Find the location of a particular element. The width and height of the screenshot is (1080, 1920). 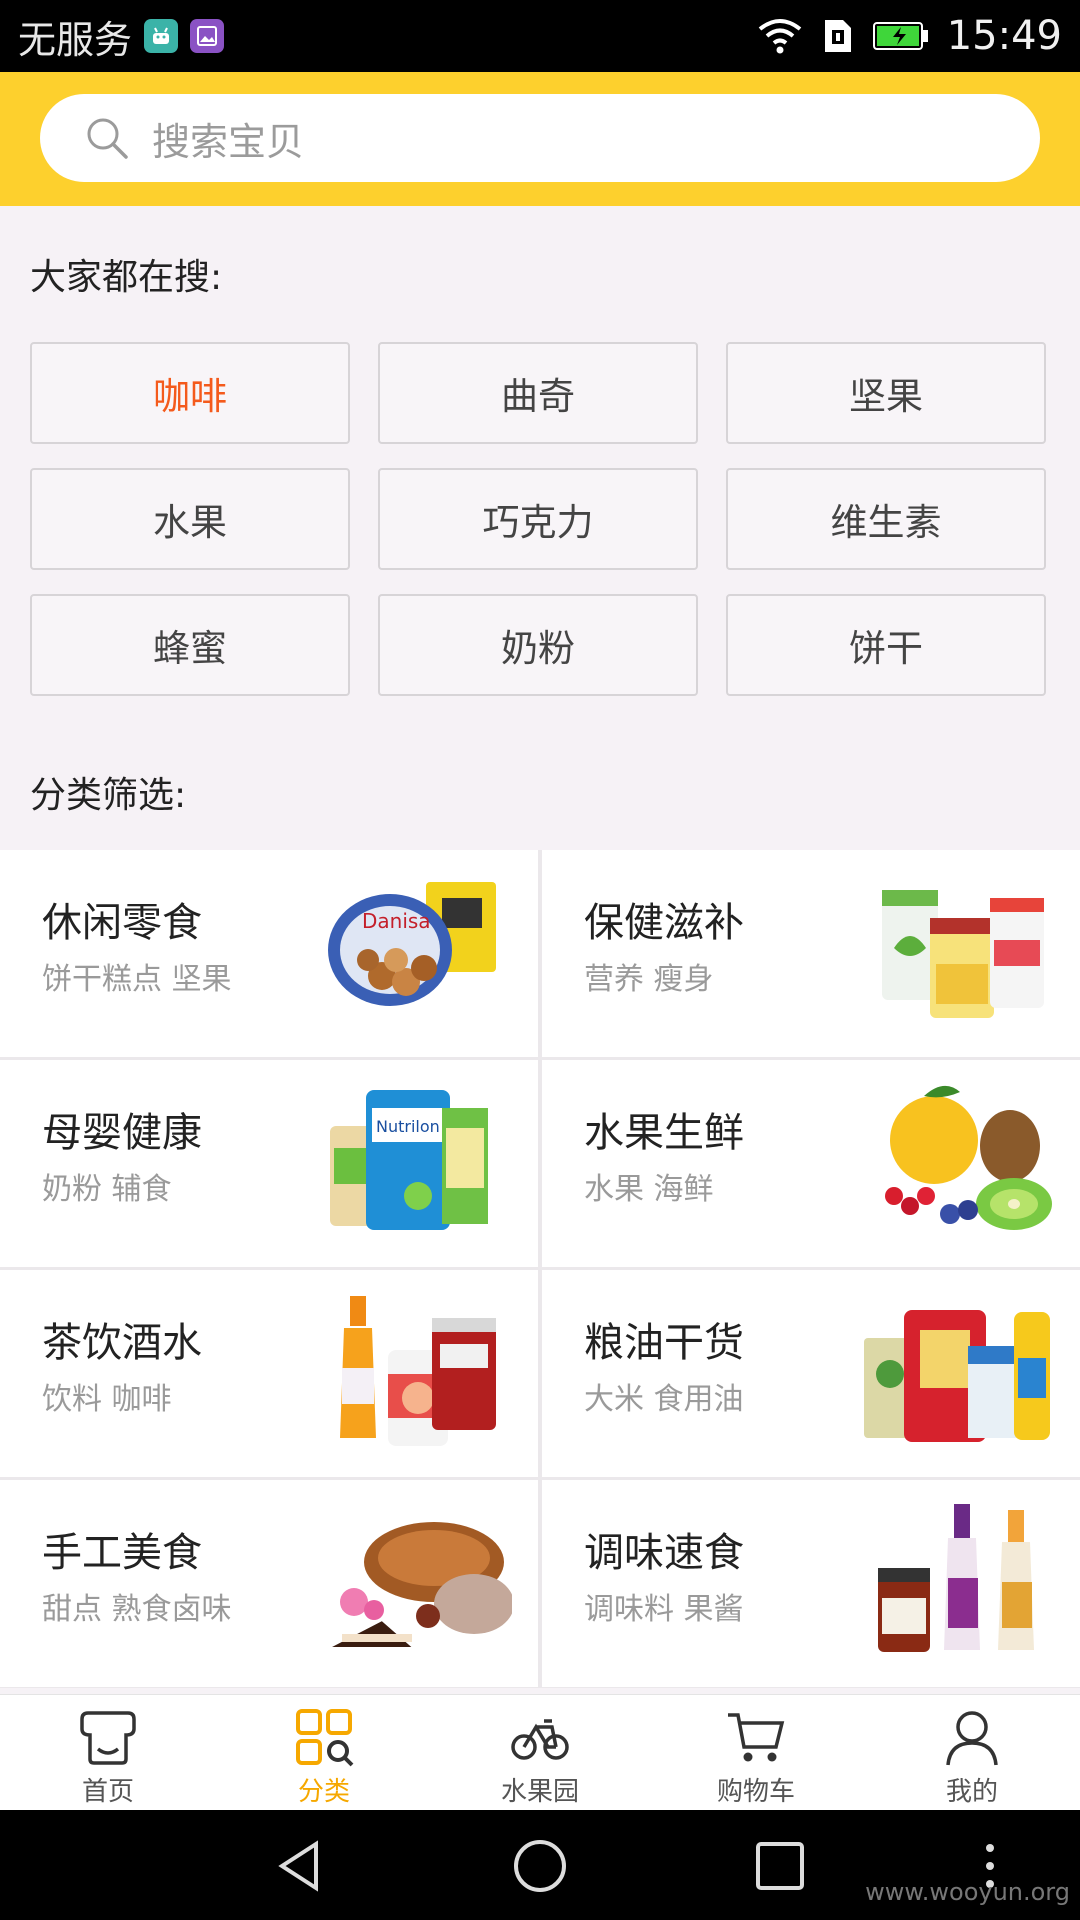

back-icon is located at coordinates (300, 1866).